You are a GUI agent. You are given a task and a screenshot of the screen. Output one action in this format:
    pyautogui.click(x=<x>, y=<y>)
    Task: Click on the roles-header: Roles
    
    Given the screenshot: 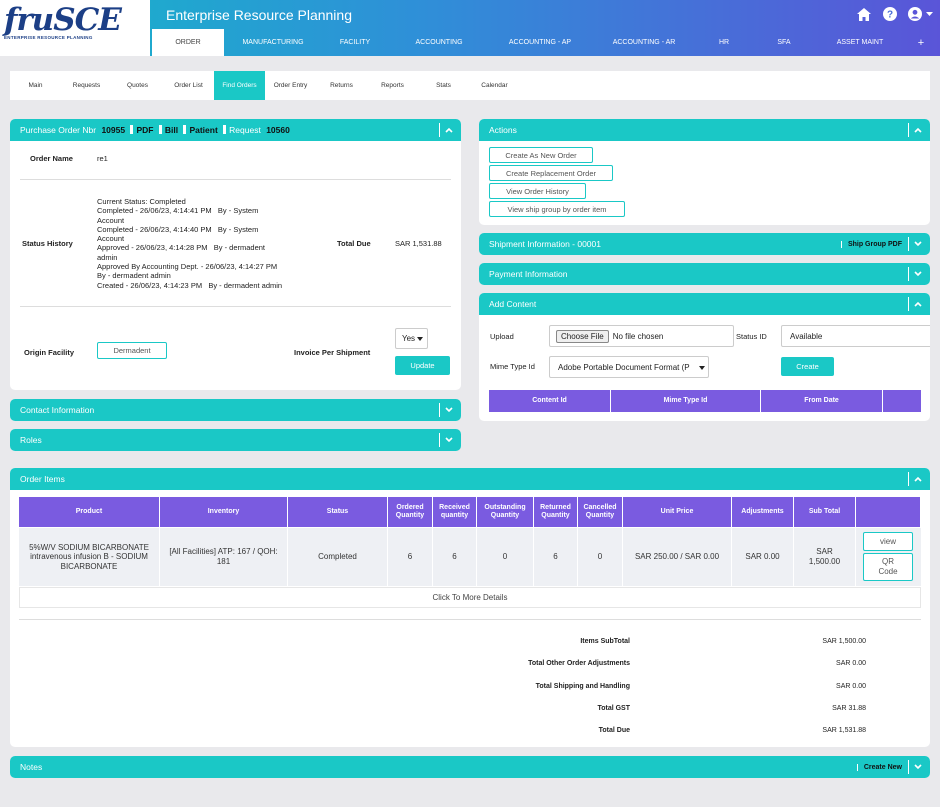 What is the action you would take?
    pyautogui.click(x=235, y=440)
    